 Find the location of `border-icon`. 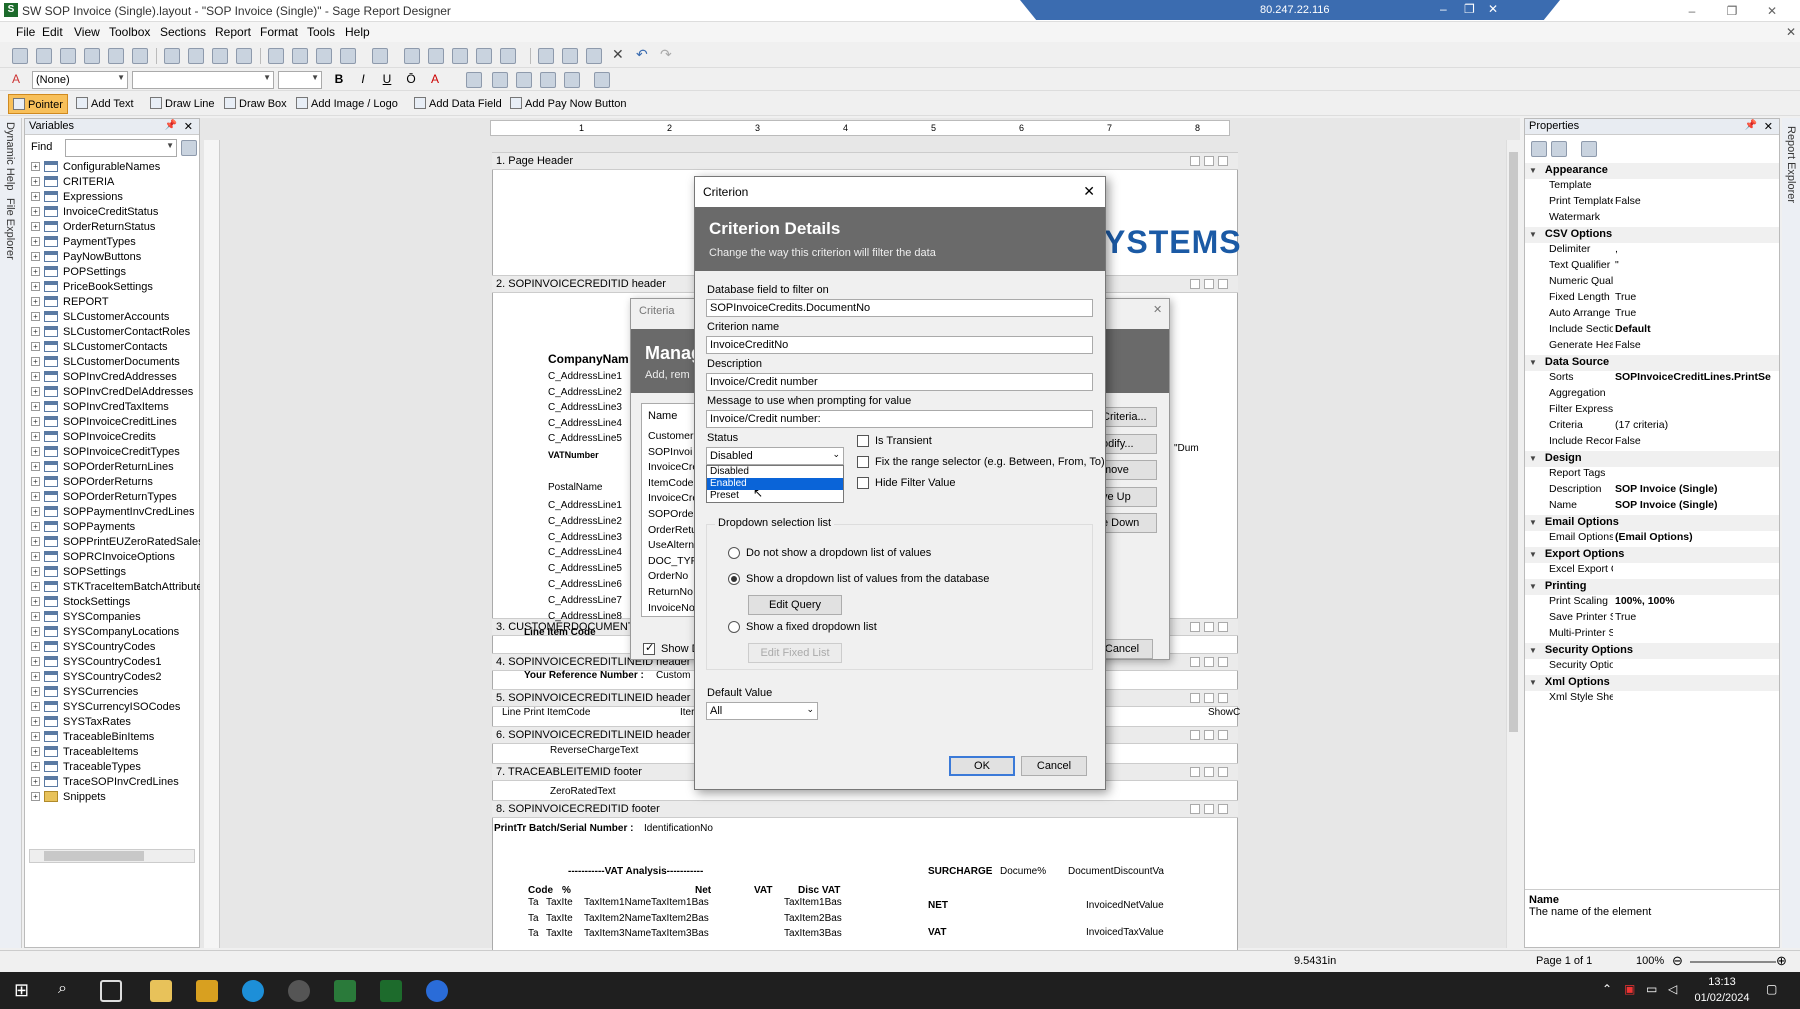

border-icon is located at coordinates (602, 80).